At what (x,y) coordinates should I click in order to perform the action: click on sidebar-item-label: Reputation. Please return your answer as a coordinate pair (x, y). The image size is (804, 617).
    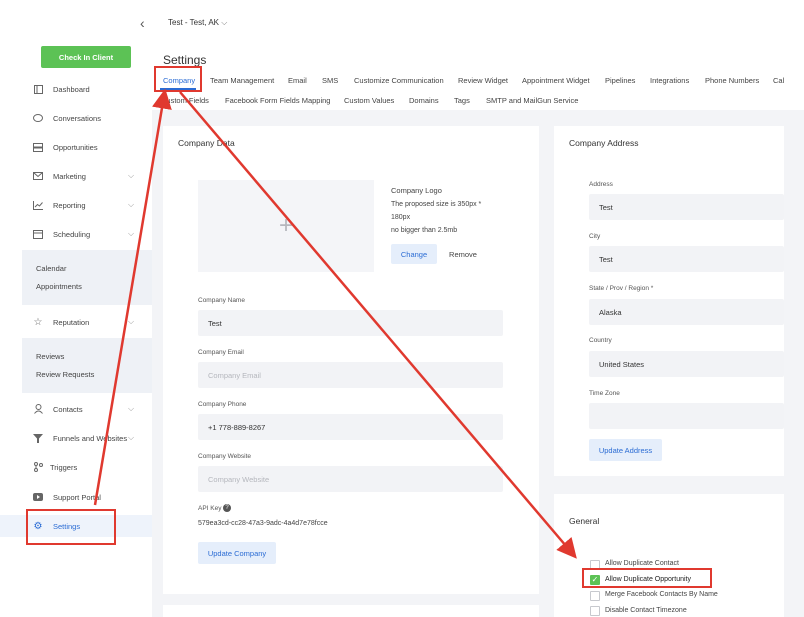
    Looking at the image, I should click on (71, 322).